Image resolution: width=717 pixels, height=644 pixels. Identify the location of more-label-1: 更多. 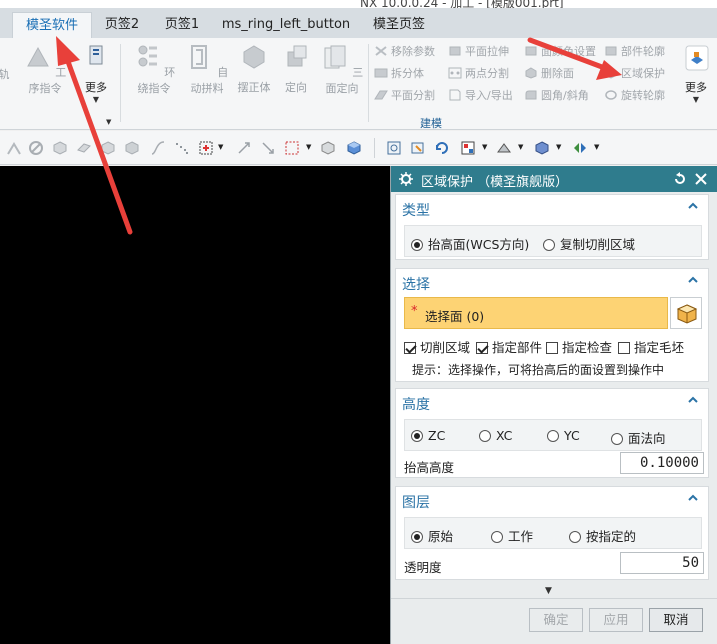
(96, 87).